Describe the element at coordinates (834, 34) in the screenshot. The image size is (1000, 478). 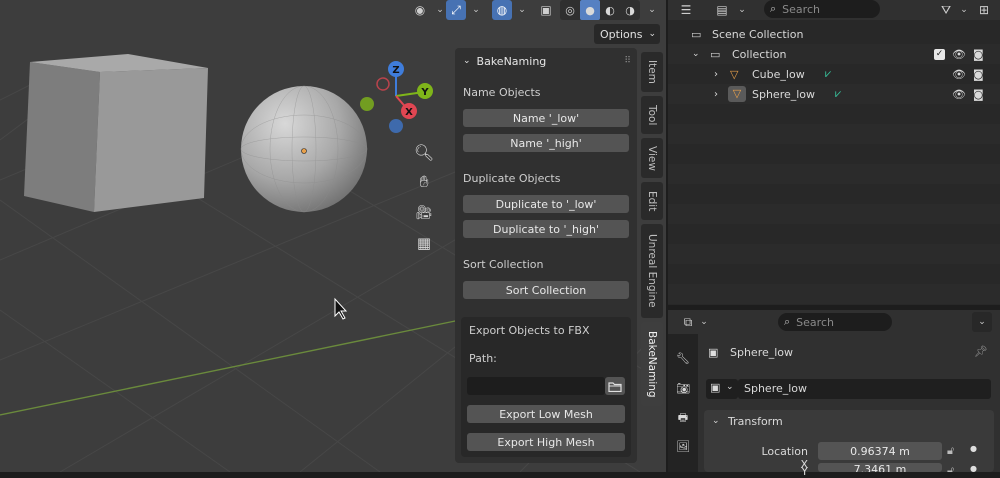
I see `outliner-row-scene-collection: ▭ Scene Collection` at that location.